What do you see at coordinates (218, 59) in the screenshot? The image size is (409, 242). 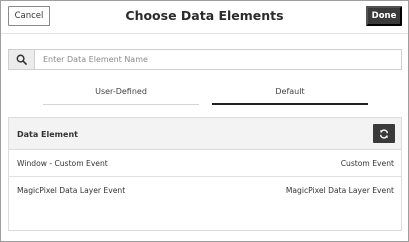 I see `search-input` at bounding box center [218, 59].